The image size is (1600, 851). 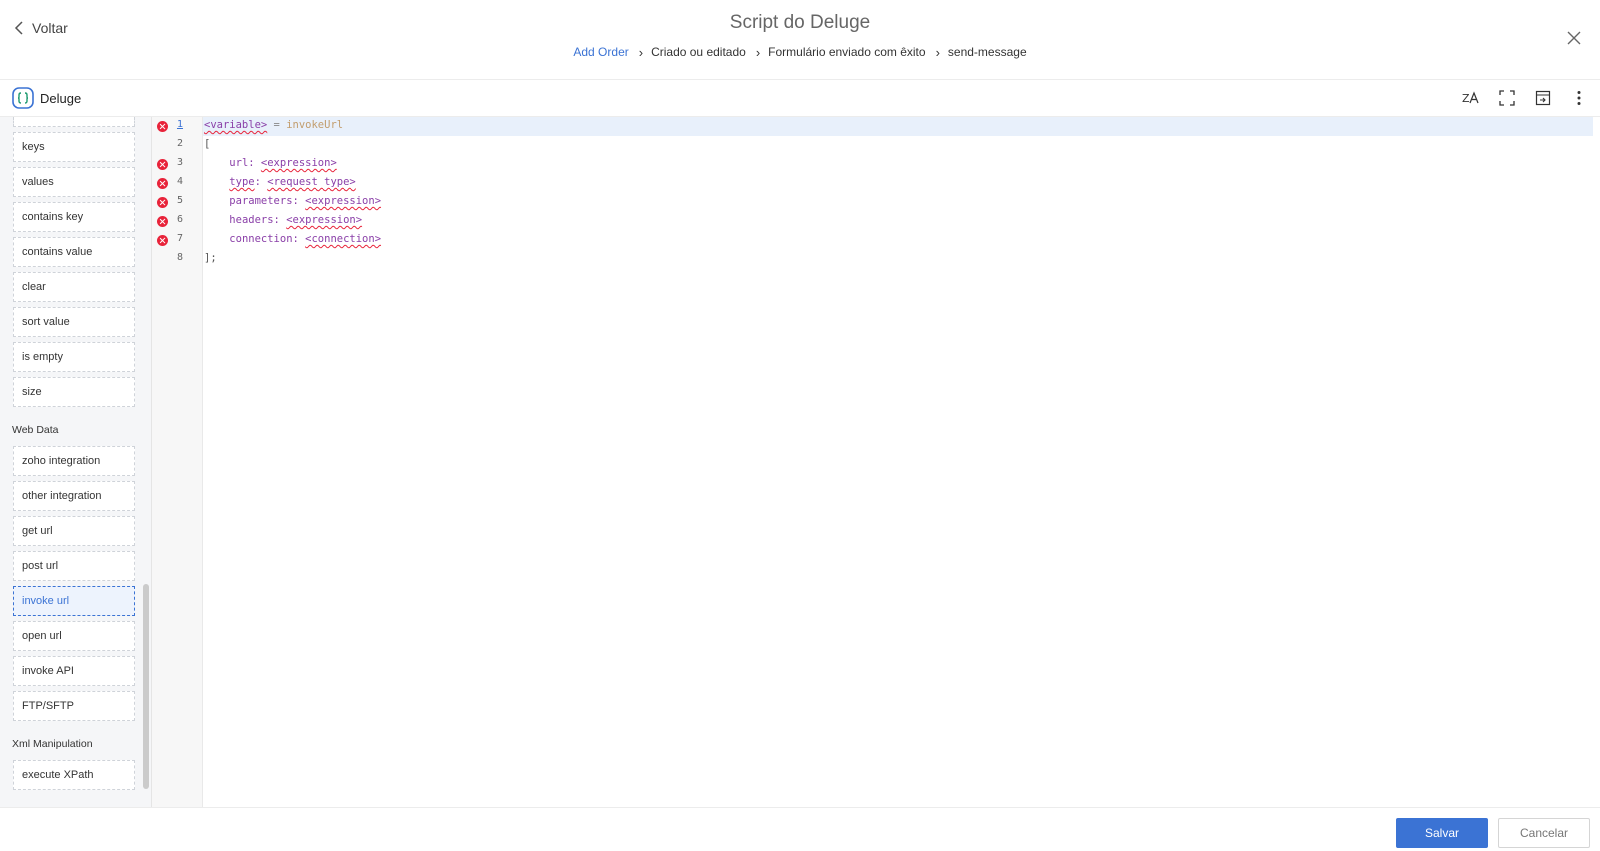 I want to click on editor-toolbar: Deluge Z, so click(x=800, y=98).